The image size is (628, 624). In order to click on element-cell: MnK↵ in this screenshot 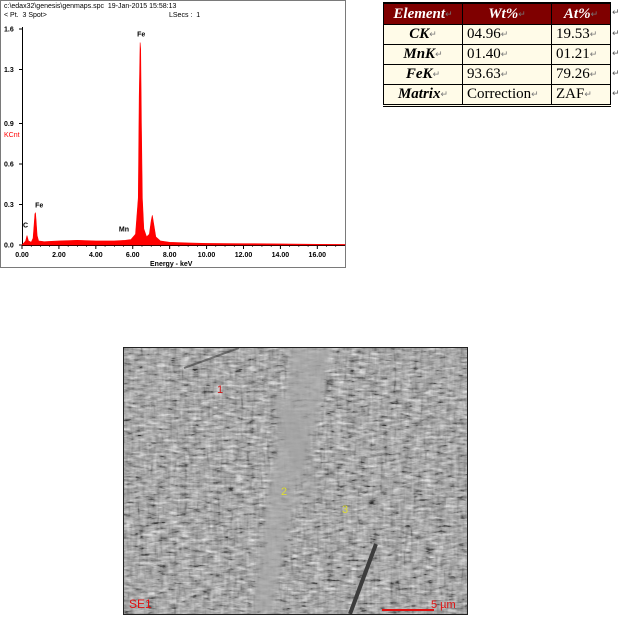, I will do `click(423, 54)`.